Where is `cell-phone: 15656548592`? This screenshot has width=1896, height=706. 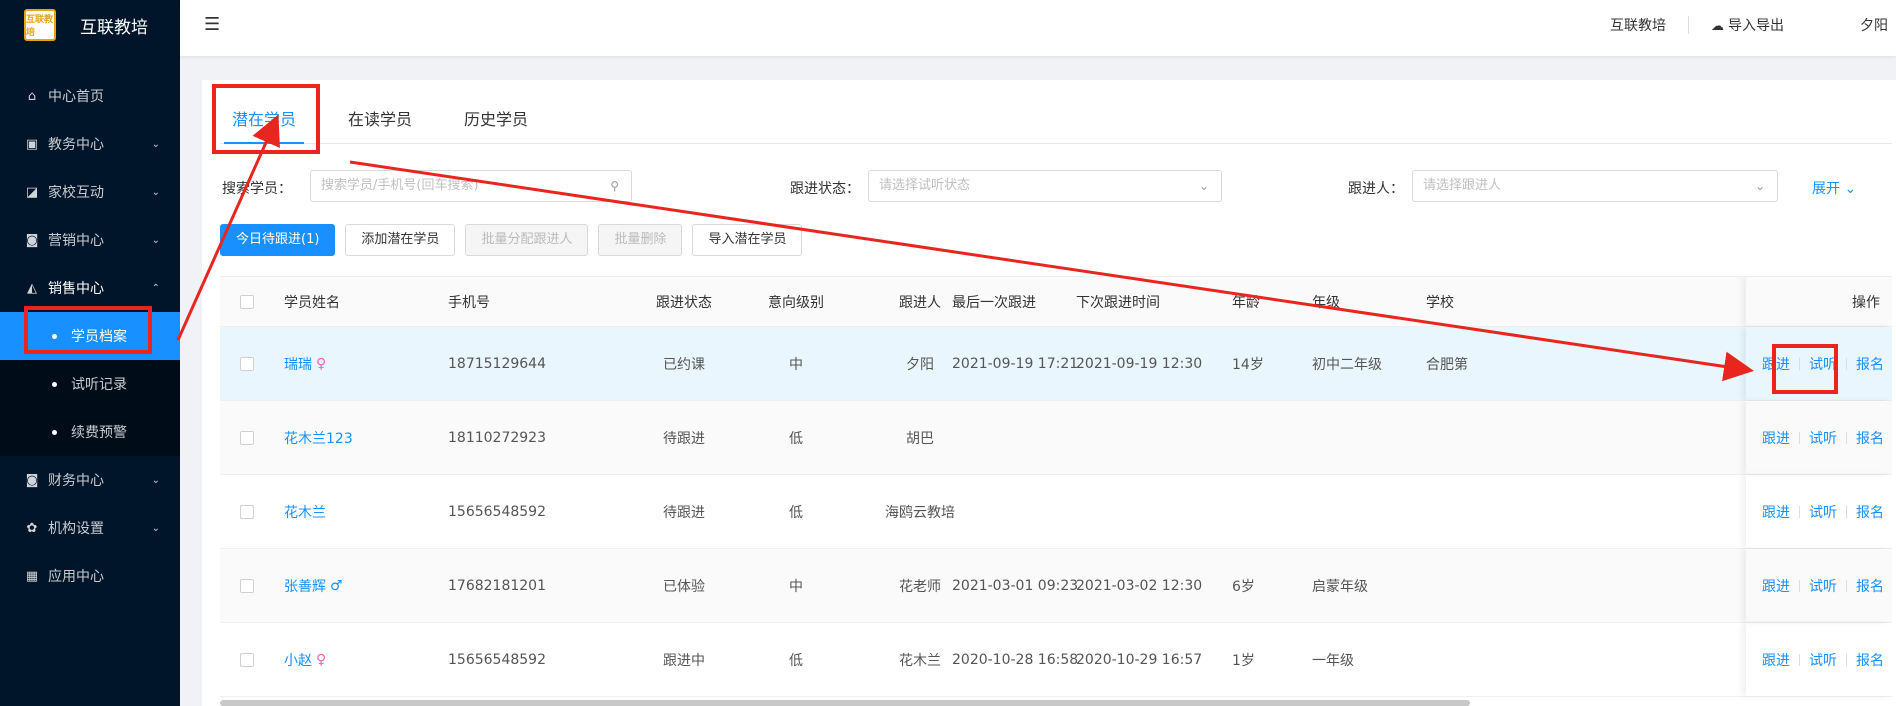 cell-phone: 15656548592 is located at coordinates (497, 511).